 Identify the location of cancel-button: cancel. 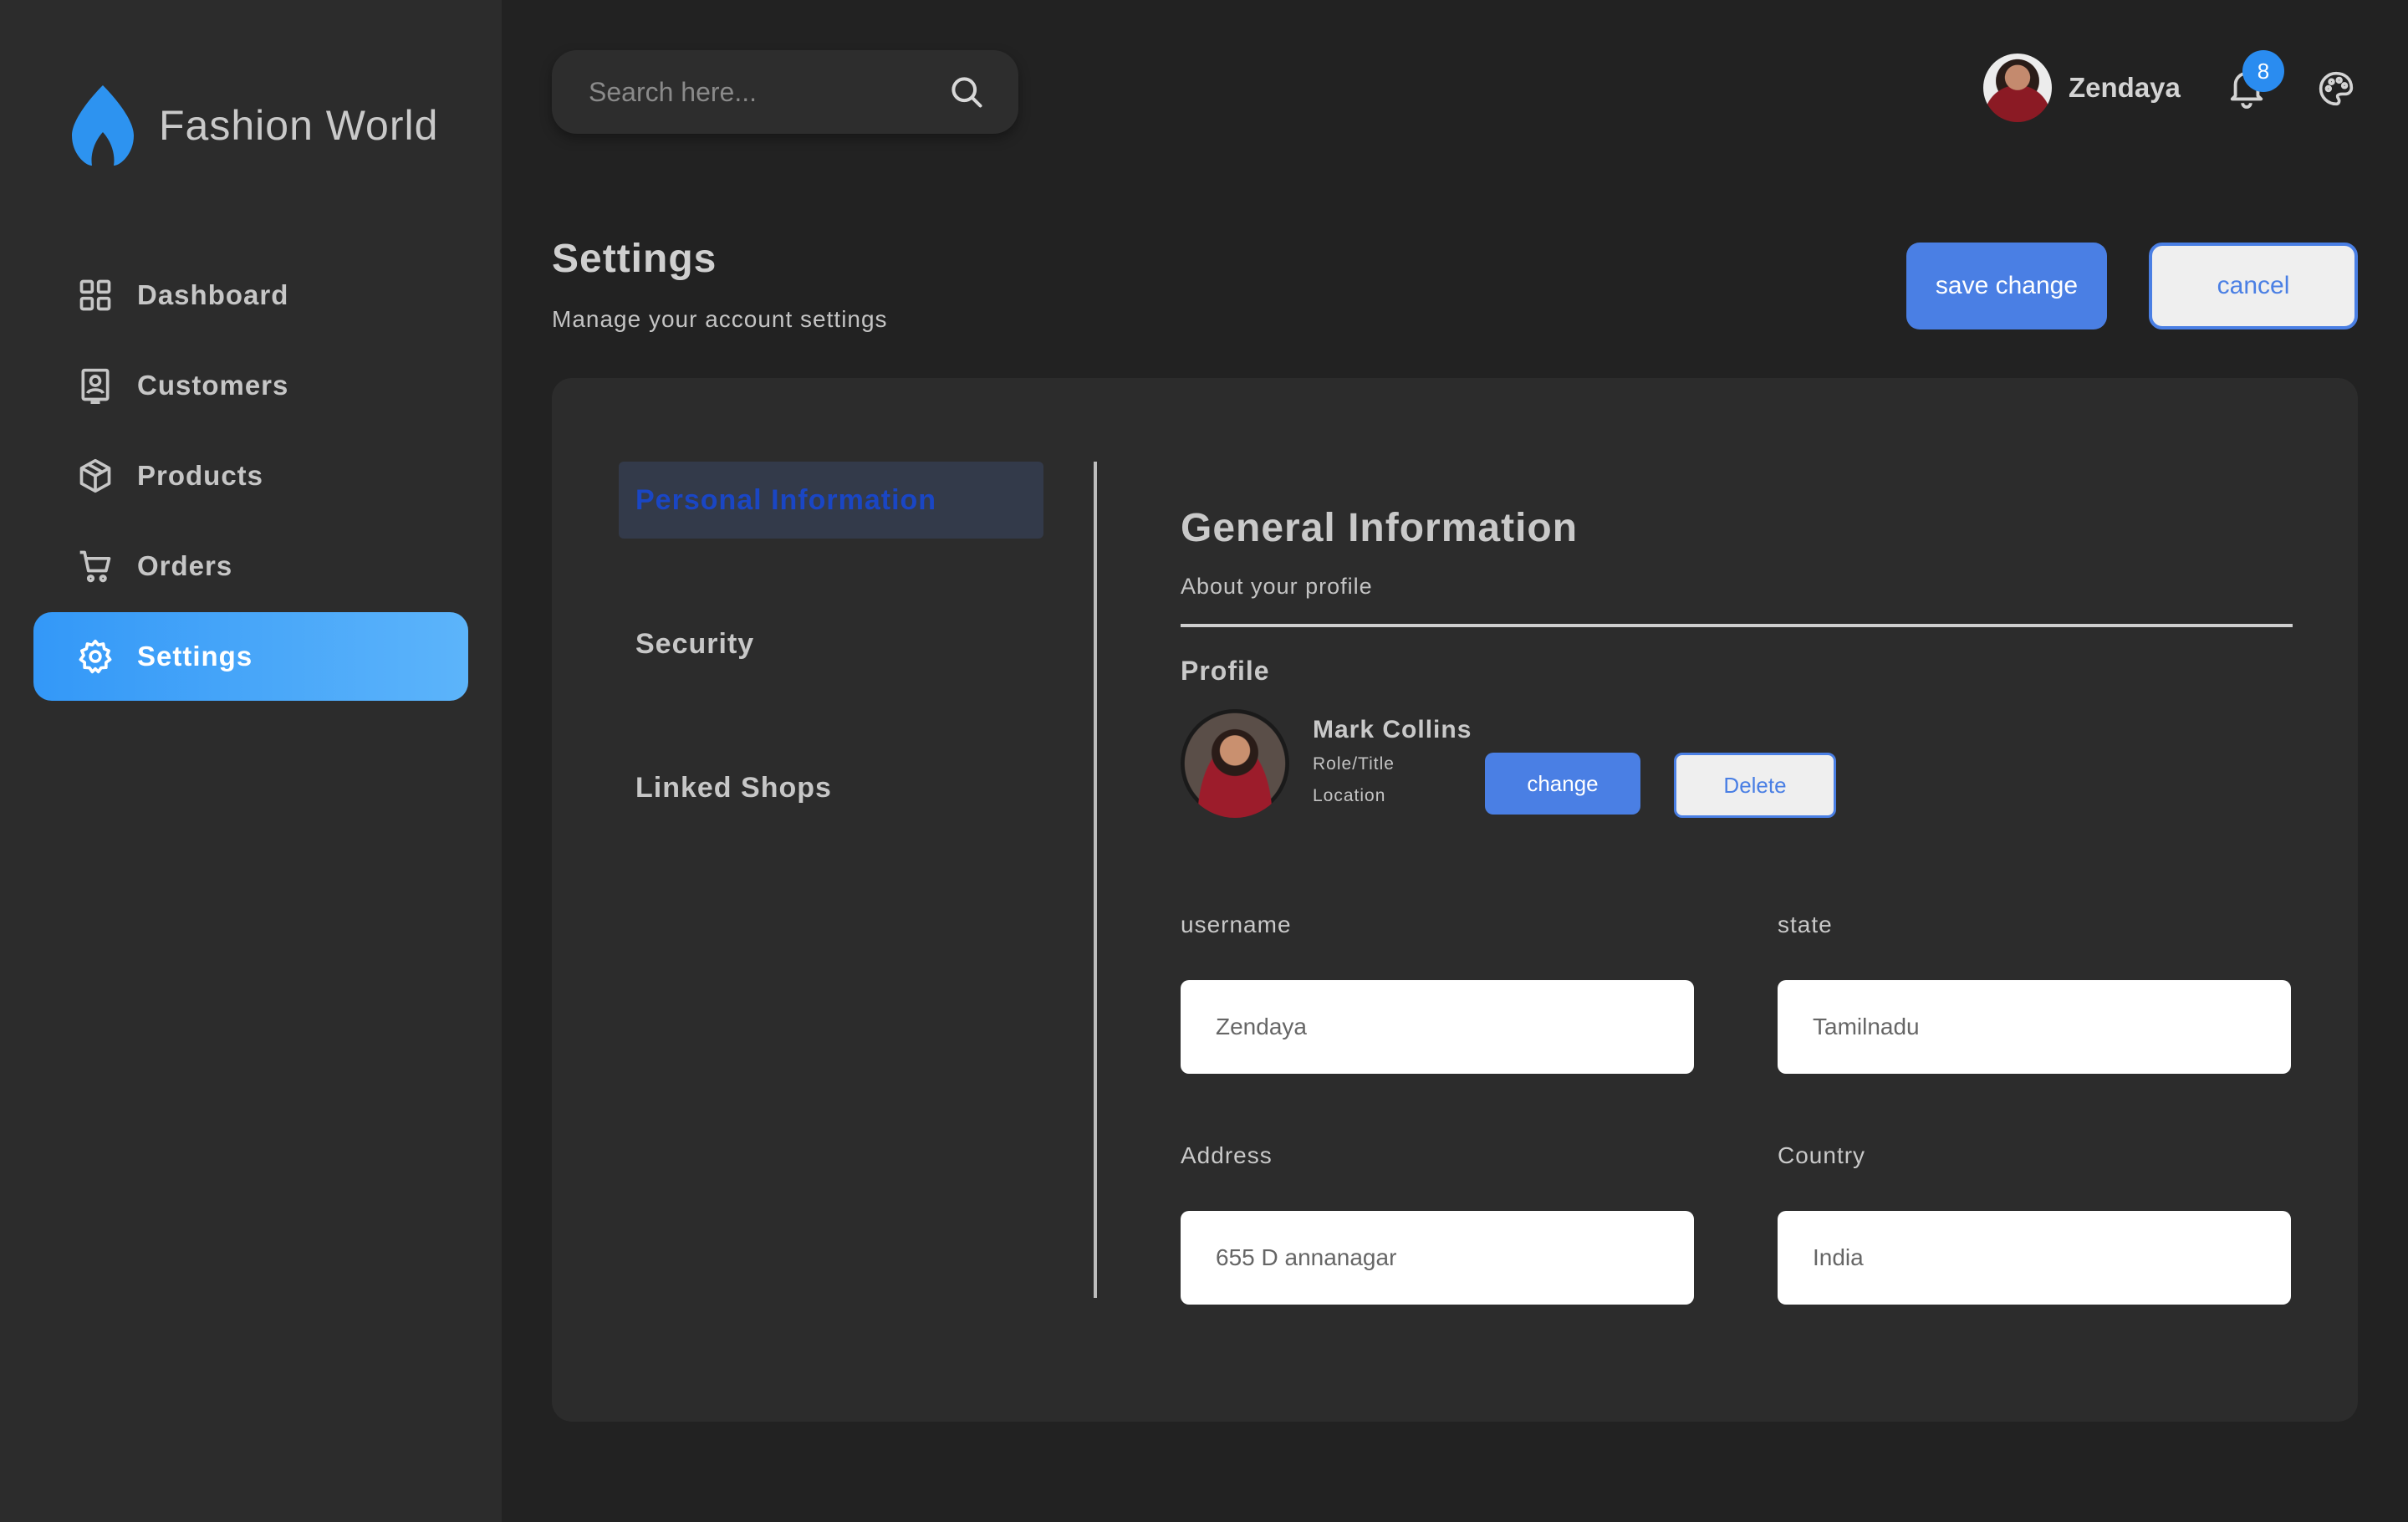
(2253, 286).